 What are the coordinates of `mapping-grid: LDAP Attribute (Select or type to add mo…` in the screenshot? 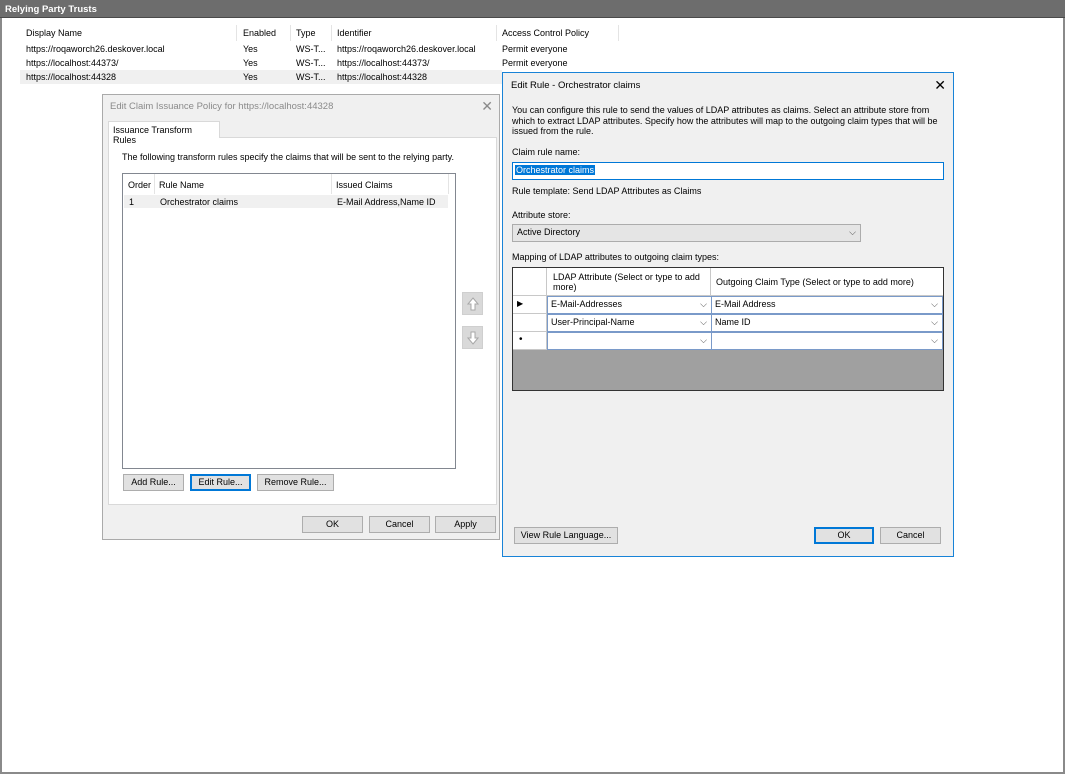 It's located at (728, 329).